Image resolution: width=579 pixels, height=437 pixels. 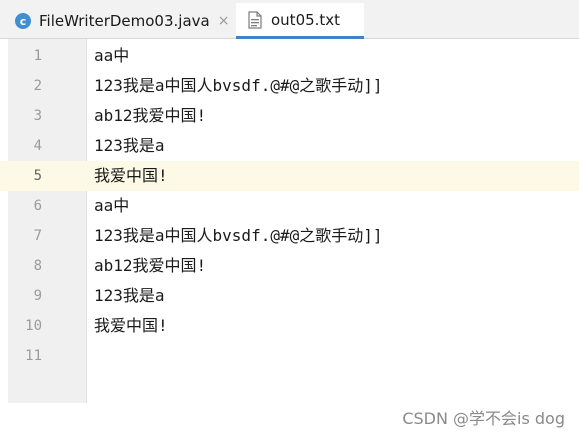 What do you see at coordinates (37, 236) in the screenshot?
I see `line-number: 7` at bounding box center [37, 236].